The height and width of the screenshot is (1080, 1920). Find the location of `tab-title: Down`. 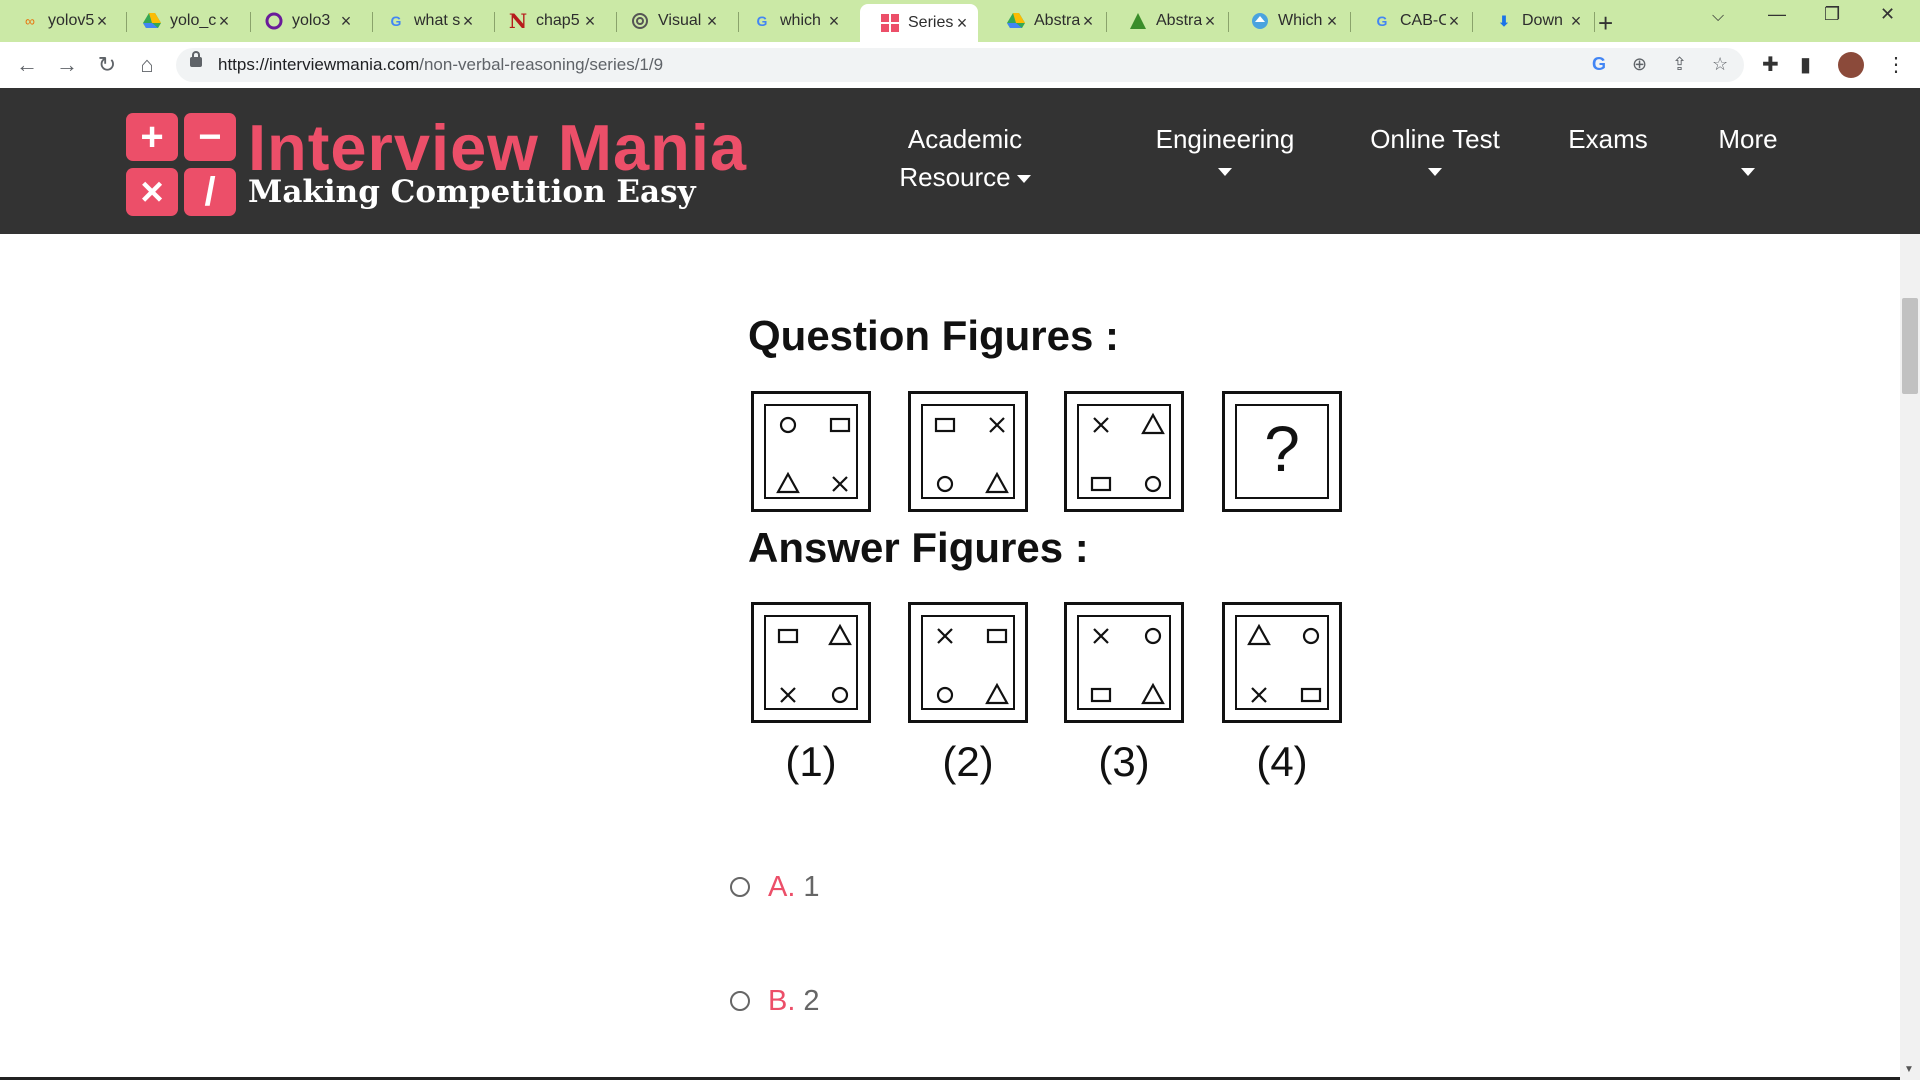

tab-title: Down is located at coordinates (1542, 20).